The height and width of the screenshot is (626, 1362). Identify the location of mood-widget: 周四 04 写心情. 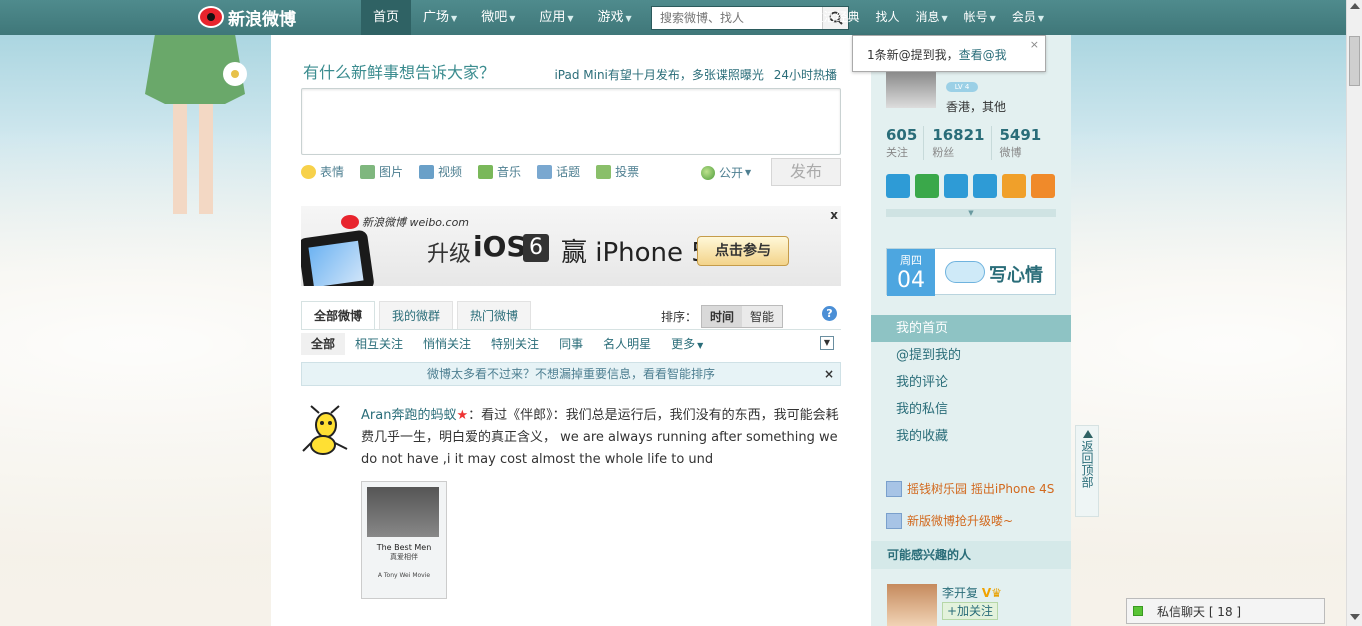
(971, 272).